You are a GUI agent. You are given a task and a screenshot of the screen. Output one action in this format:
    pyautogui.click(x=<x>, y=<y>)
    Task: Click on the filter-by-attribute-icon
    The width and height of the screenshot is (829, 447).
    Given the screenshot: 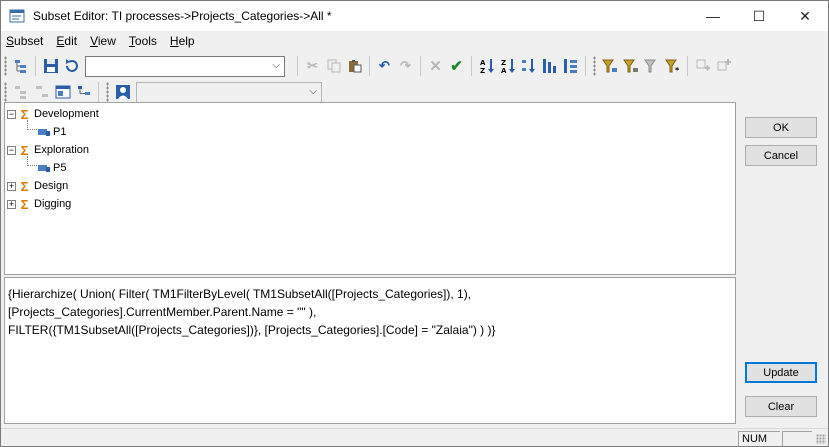 What is the action you would take?
    pyautogui.click(x=630, y=66)
    